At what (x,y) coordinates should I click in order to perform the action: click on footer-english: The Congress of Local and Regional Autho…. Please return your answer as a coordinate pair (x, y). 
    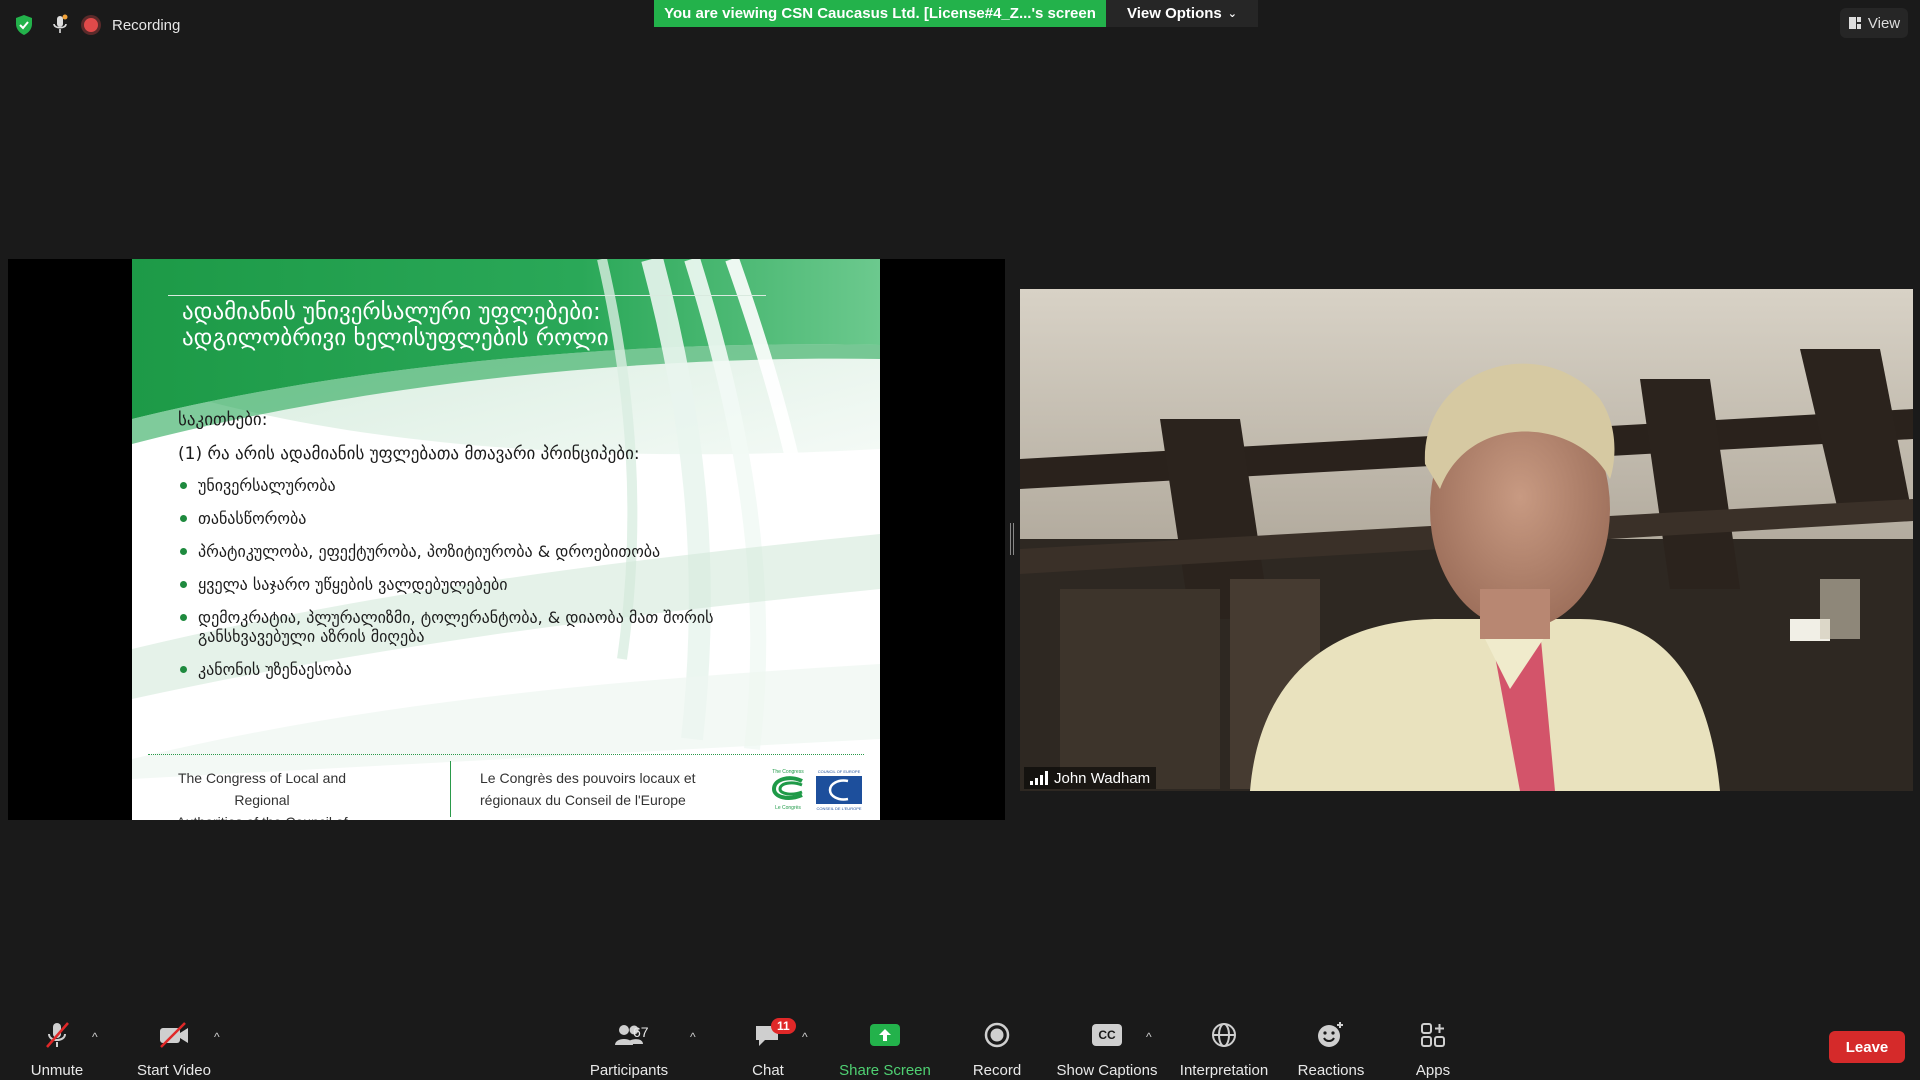
    Looking at the image, I should click on (261, 795).